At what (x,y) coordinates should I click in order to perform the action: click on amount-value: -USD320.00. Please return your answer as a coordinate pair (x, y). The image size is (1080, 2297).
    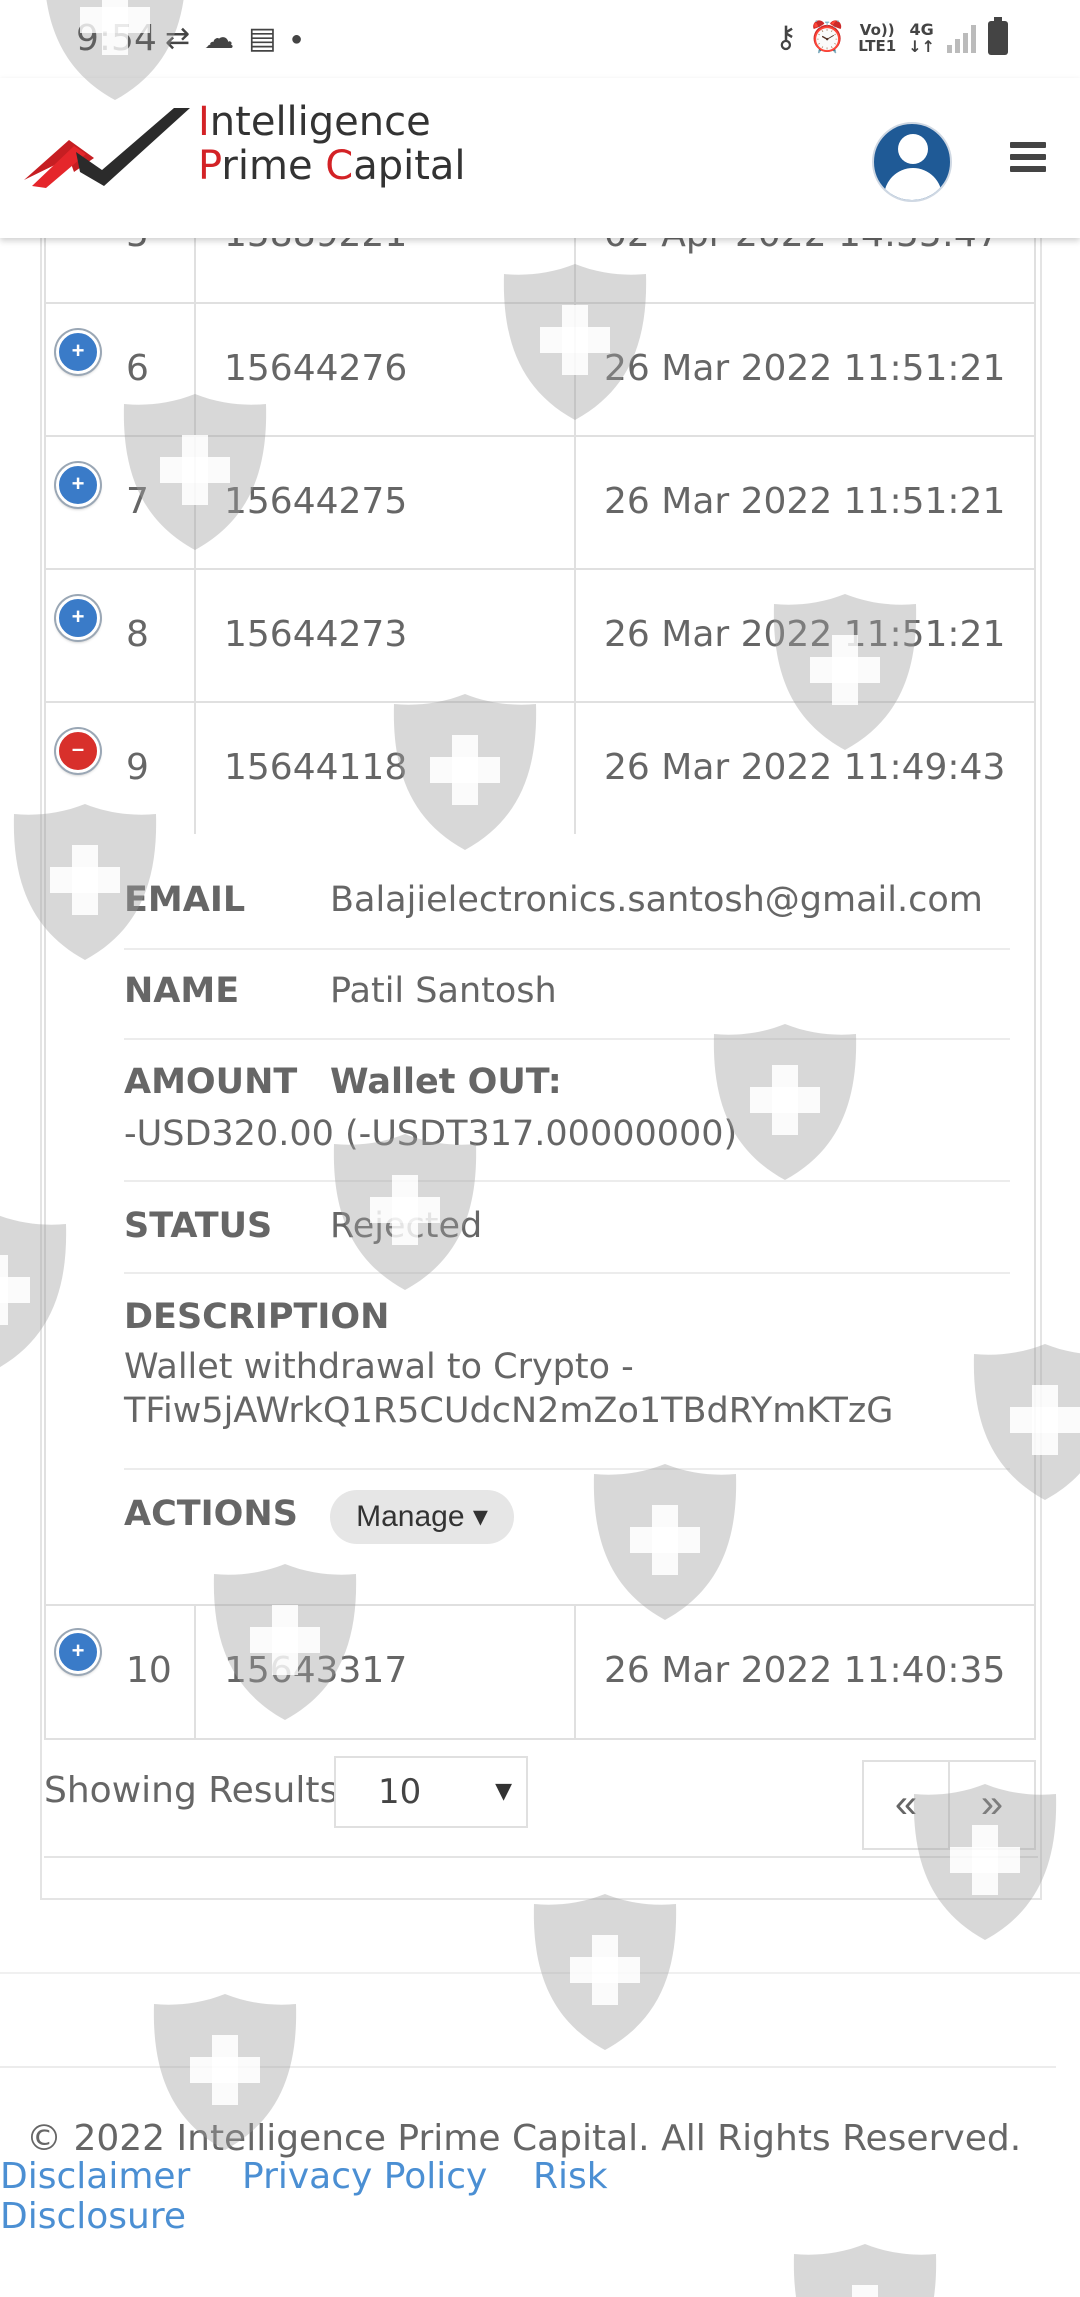
    Looking at the image, I should click on (229, 1134).